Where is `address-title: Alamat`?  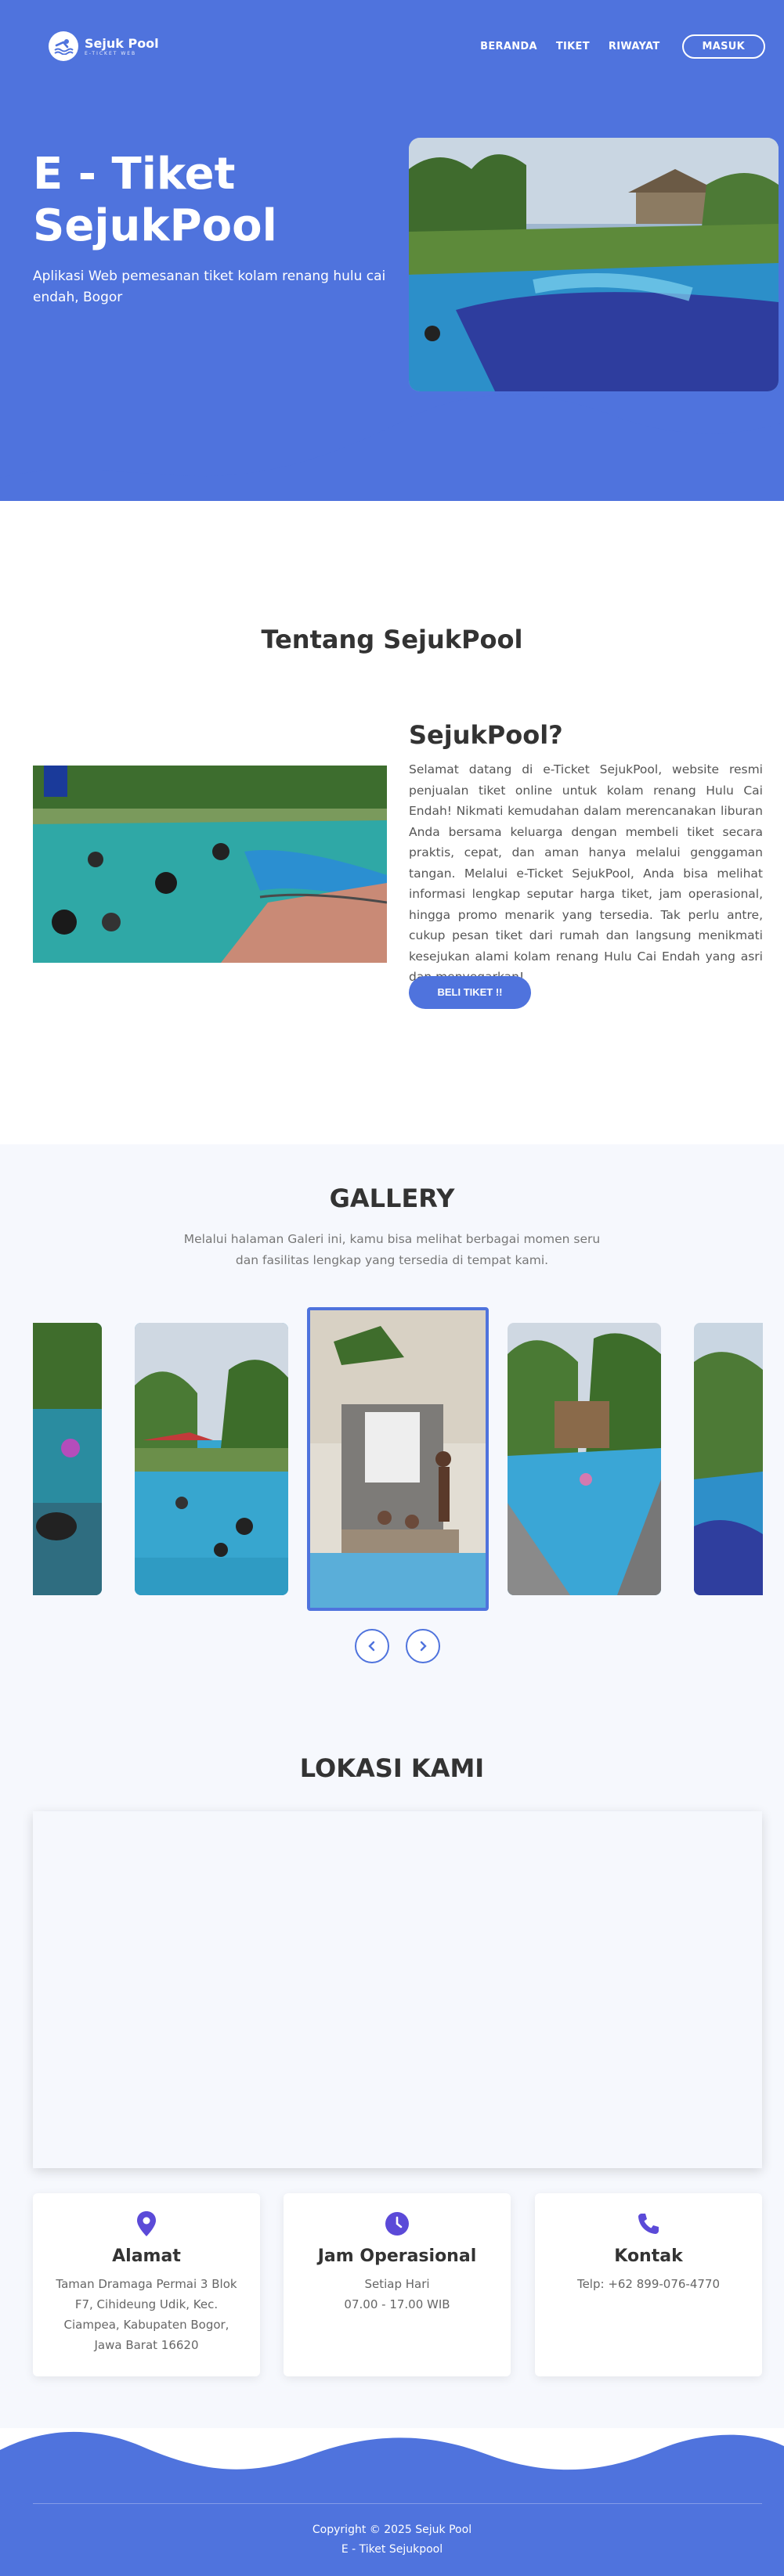 address-title: Alamat is located at coordinates (146, 2256).